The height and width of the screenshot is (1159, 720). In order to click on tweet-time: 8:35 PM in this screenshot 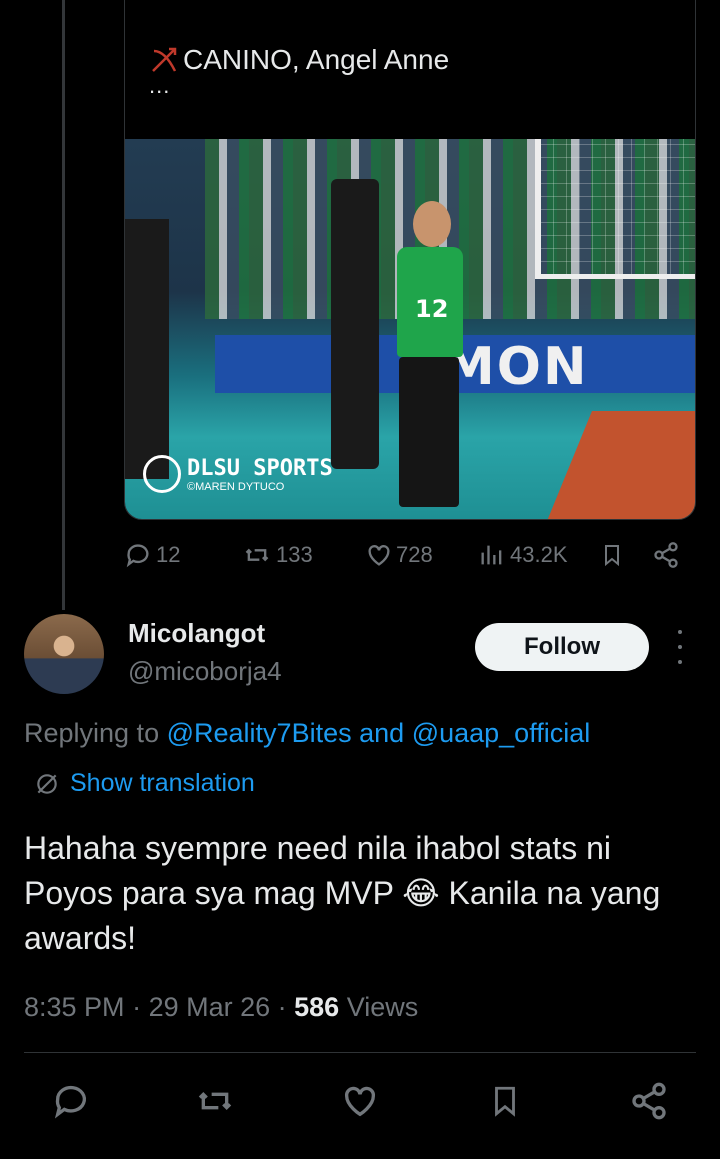, I will do `click(74, 1007)`.